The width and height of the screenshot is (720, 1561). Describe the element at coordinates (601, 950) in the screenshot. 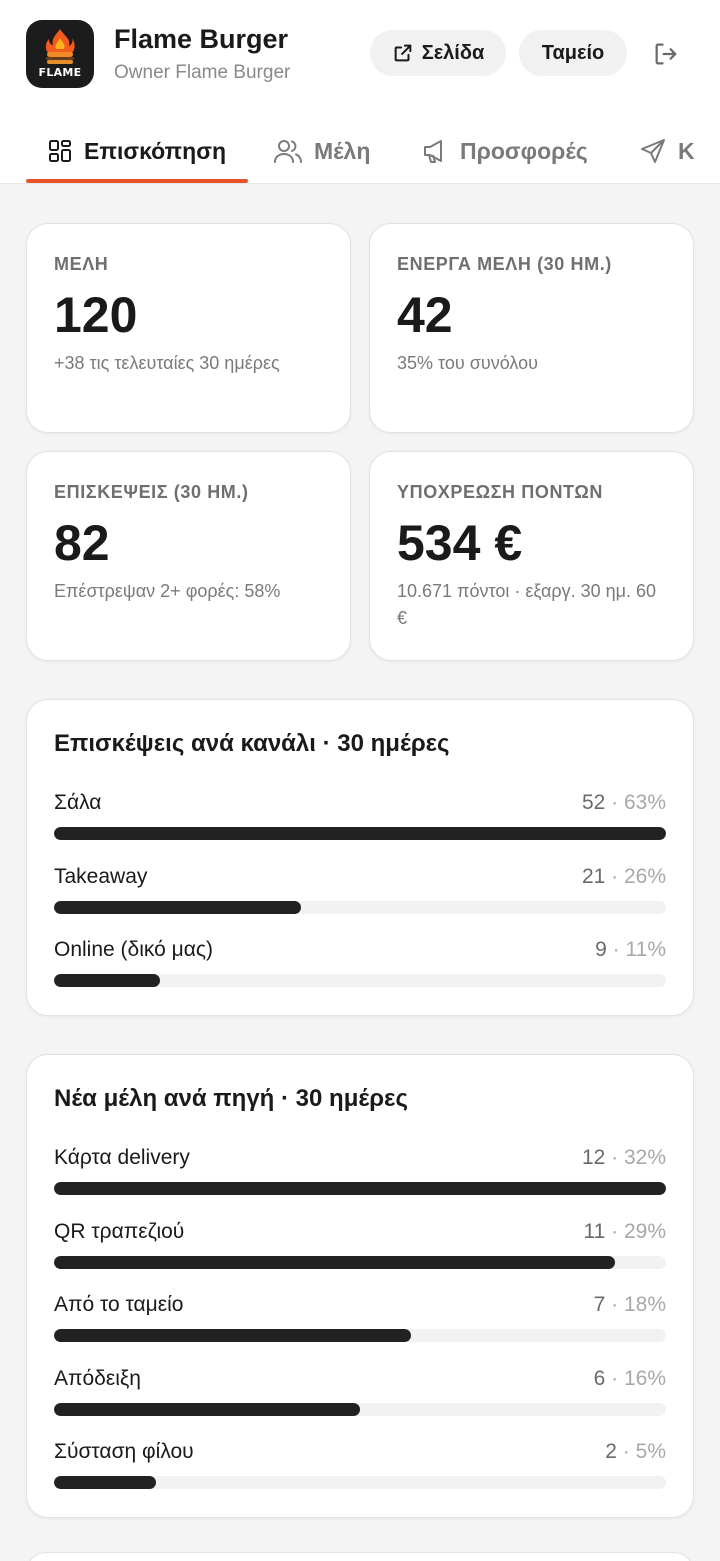

I see `bar-count: 9` at that location.